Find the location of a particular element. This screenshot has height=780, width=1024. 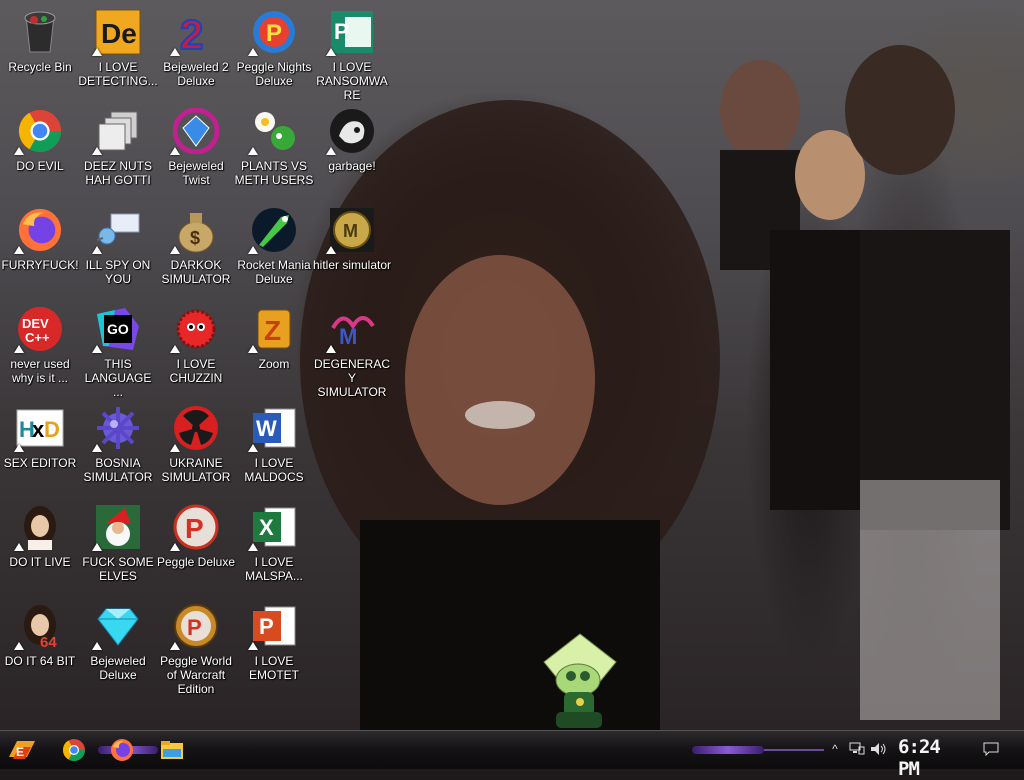

svg-text: X is located at coordinates (266, 527).